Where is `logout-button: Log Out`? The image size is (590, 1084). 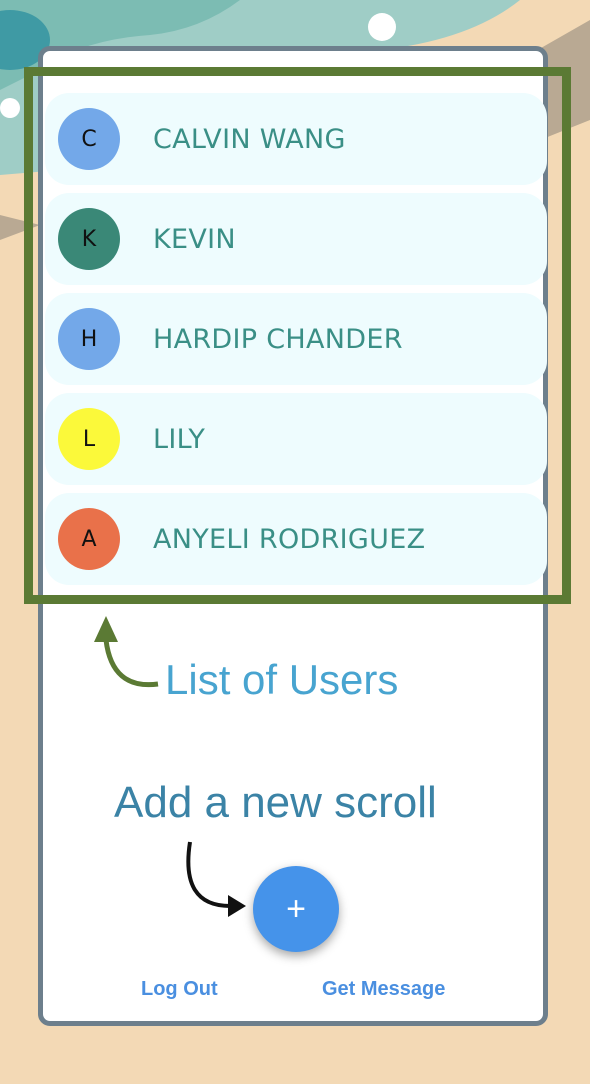 logout-button: Log Out is located at coordinates (179, 989).